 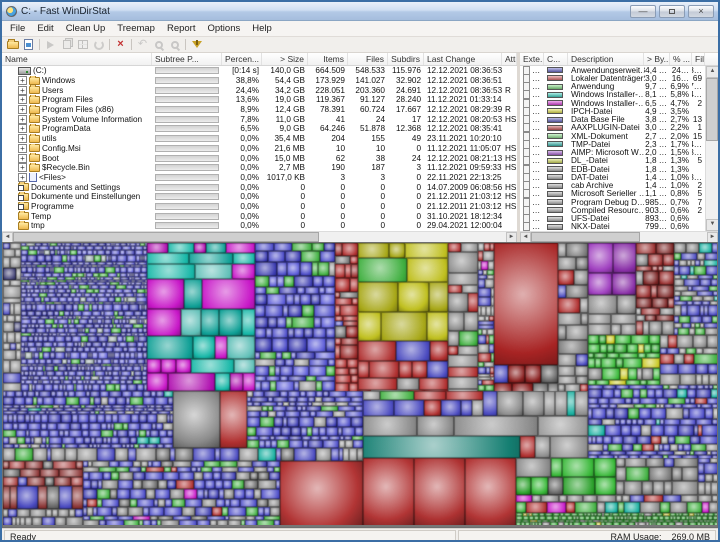 I want to click on name-cell: + ProgramData, so click(x=77, y=129).